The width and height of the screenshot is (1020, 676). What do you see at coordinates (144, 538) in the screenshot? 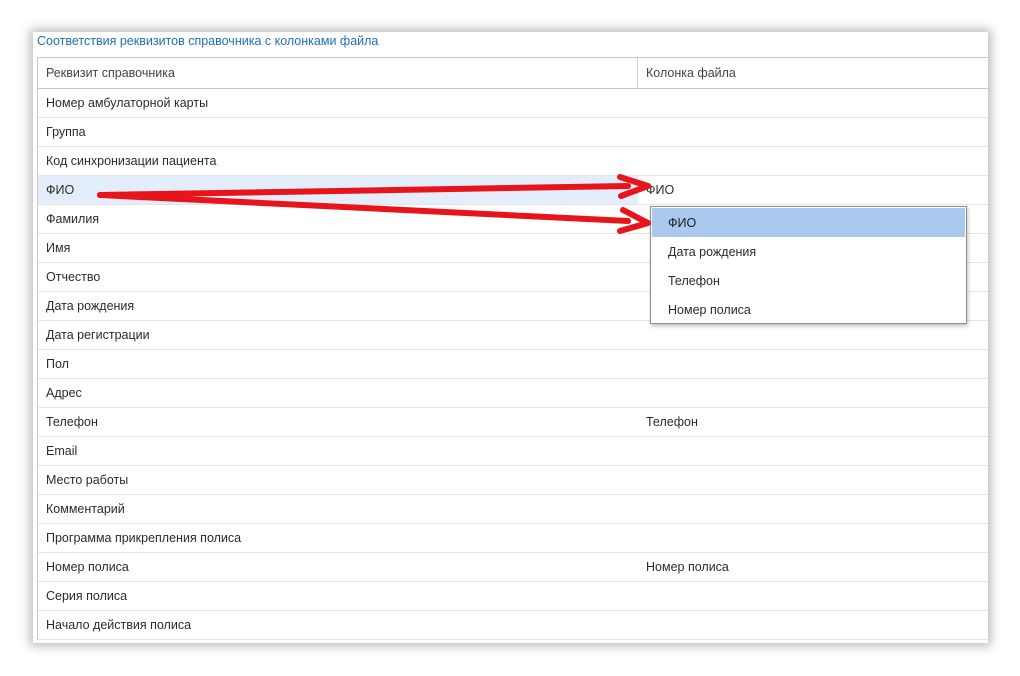
I see `attribute-cell: Программа прикрепления полиса` at bounding box center [144, 538].